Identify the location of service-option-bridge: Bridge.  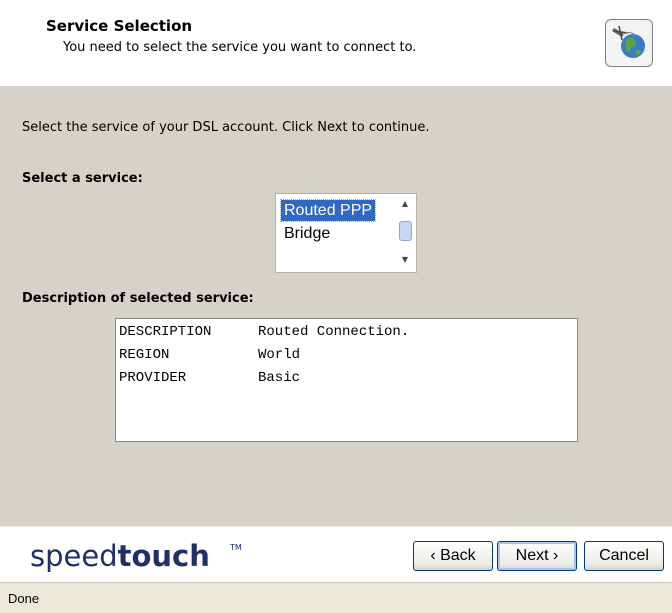
(307, 233).